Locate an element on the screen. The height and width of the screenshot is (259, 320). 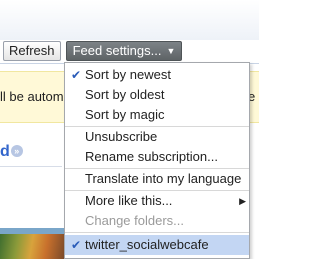
menu-item-sort-magic: Sort by magic is located at coordinates (157, 115).